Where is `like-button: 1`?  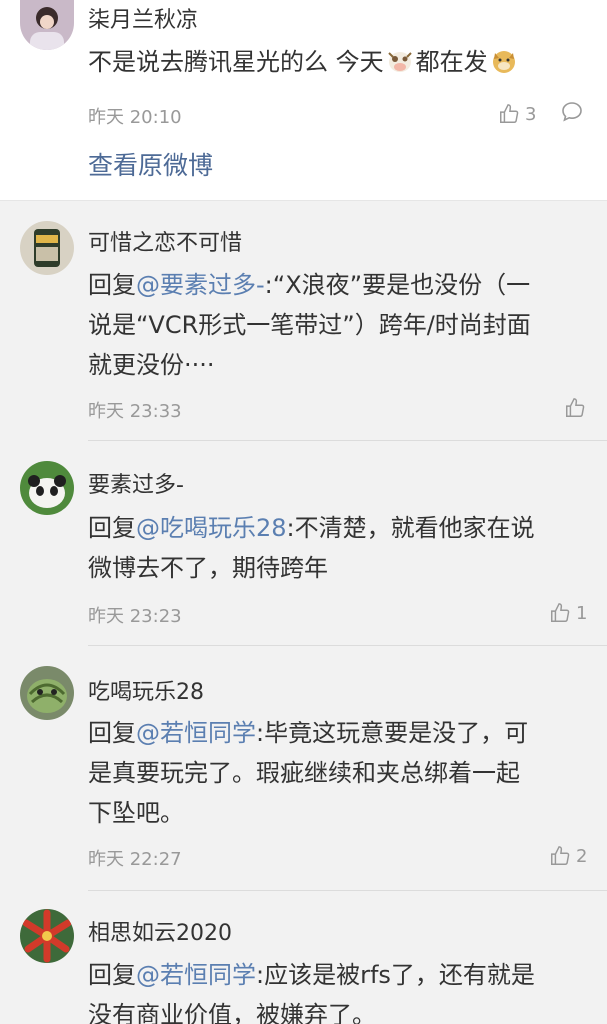
like-button: 1 is located at coordinates (568, 613).